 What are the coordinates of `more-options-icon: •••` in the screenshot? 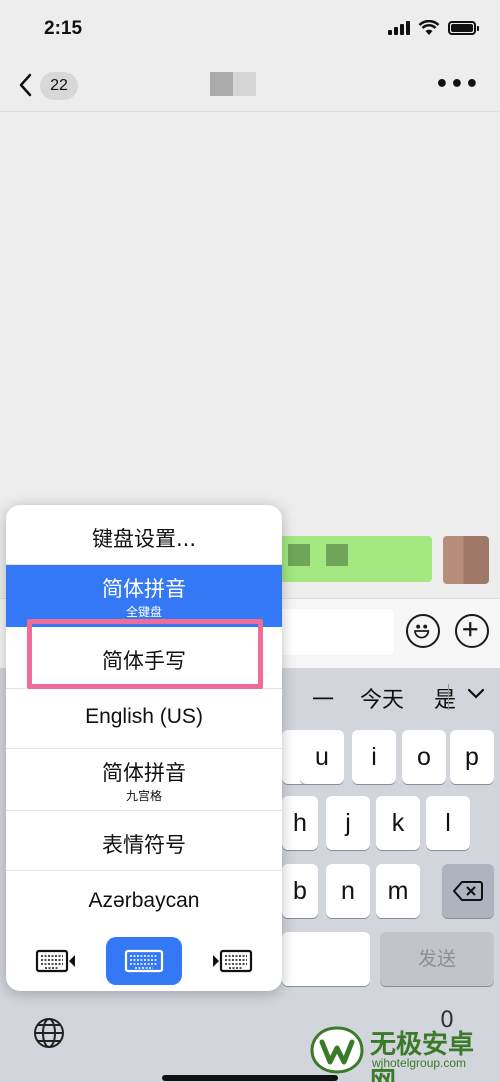 It's located at (457, 84).